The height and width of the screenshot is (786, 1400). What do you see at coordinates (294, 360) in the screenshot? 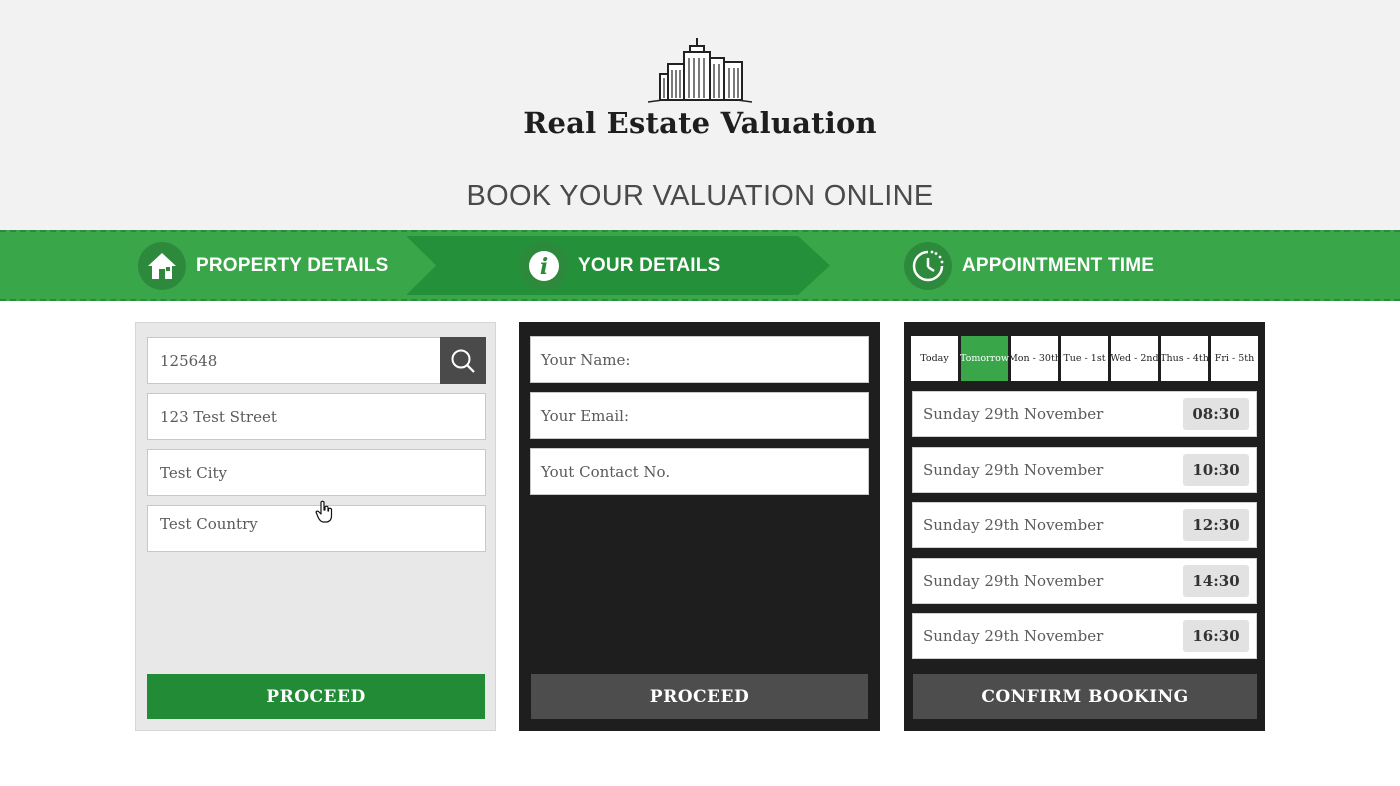
I see `postcode-field: 125648` at bounding box center [294, 360].